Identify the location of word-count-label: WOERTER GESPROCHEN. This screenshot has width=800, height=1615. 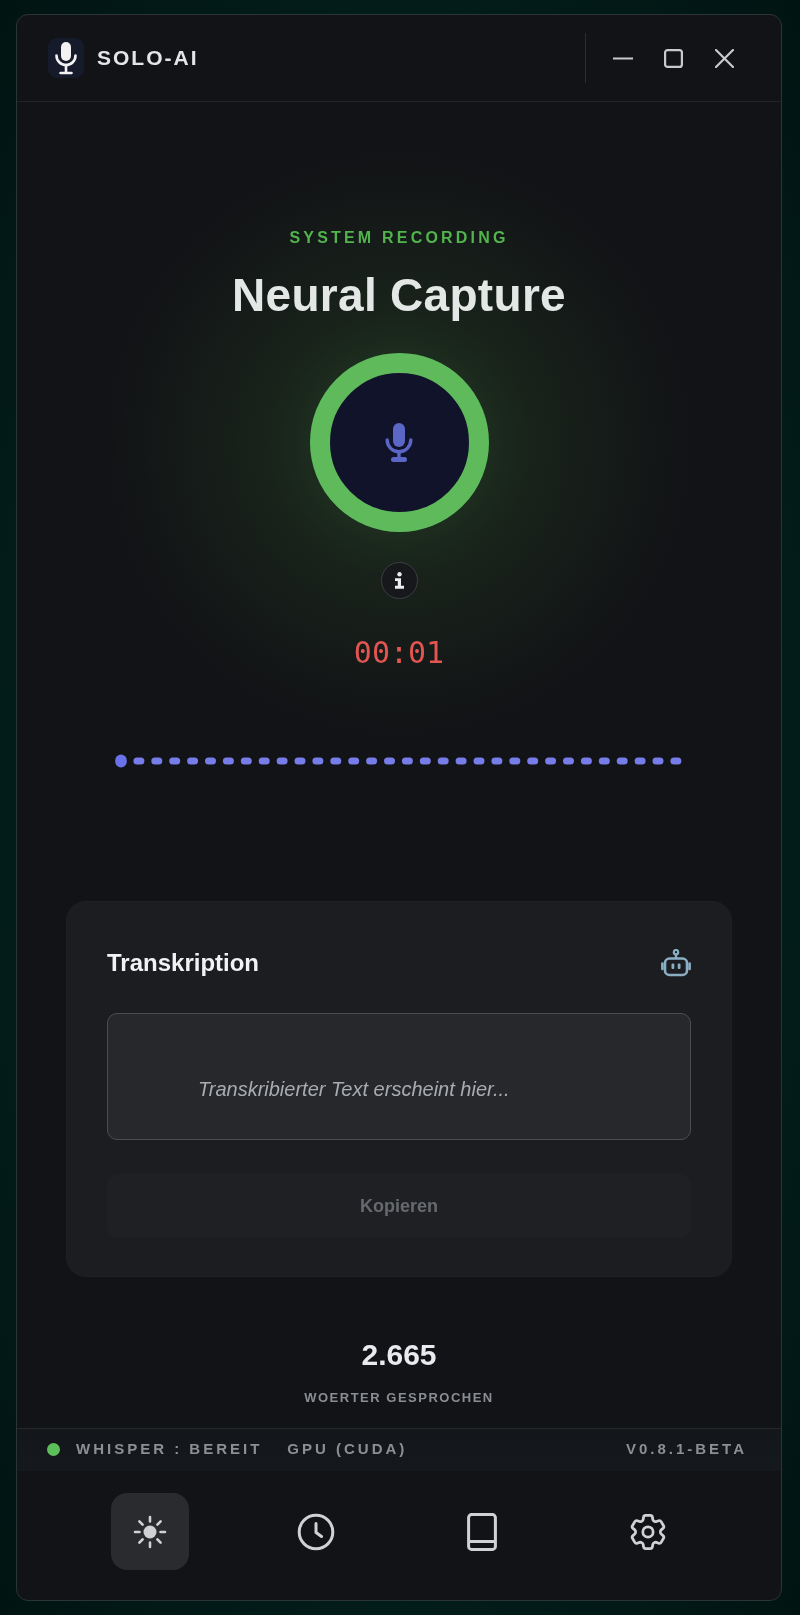
(399, 1398).